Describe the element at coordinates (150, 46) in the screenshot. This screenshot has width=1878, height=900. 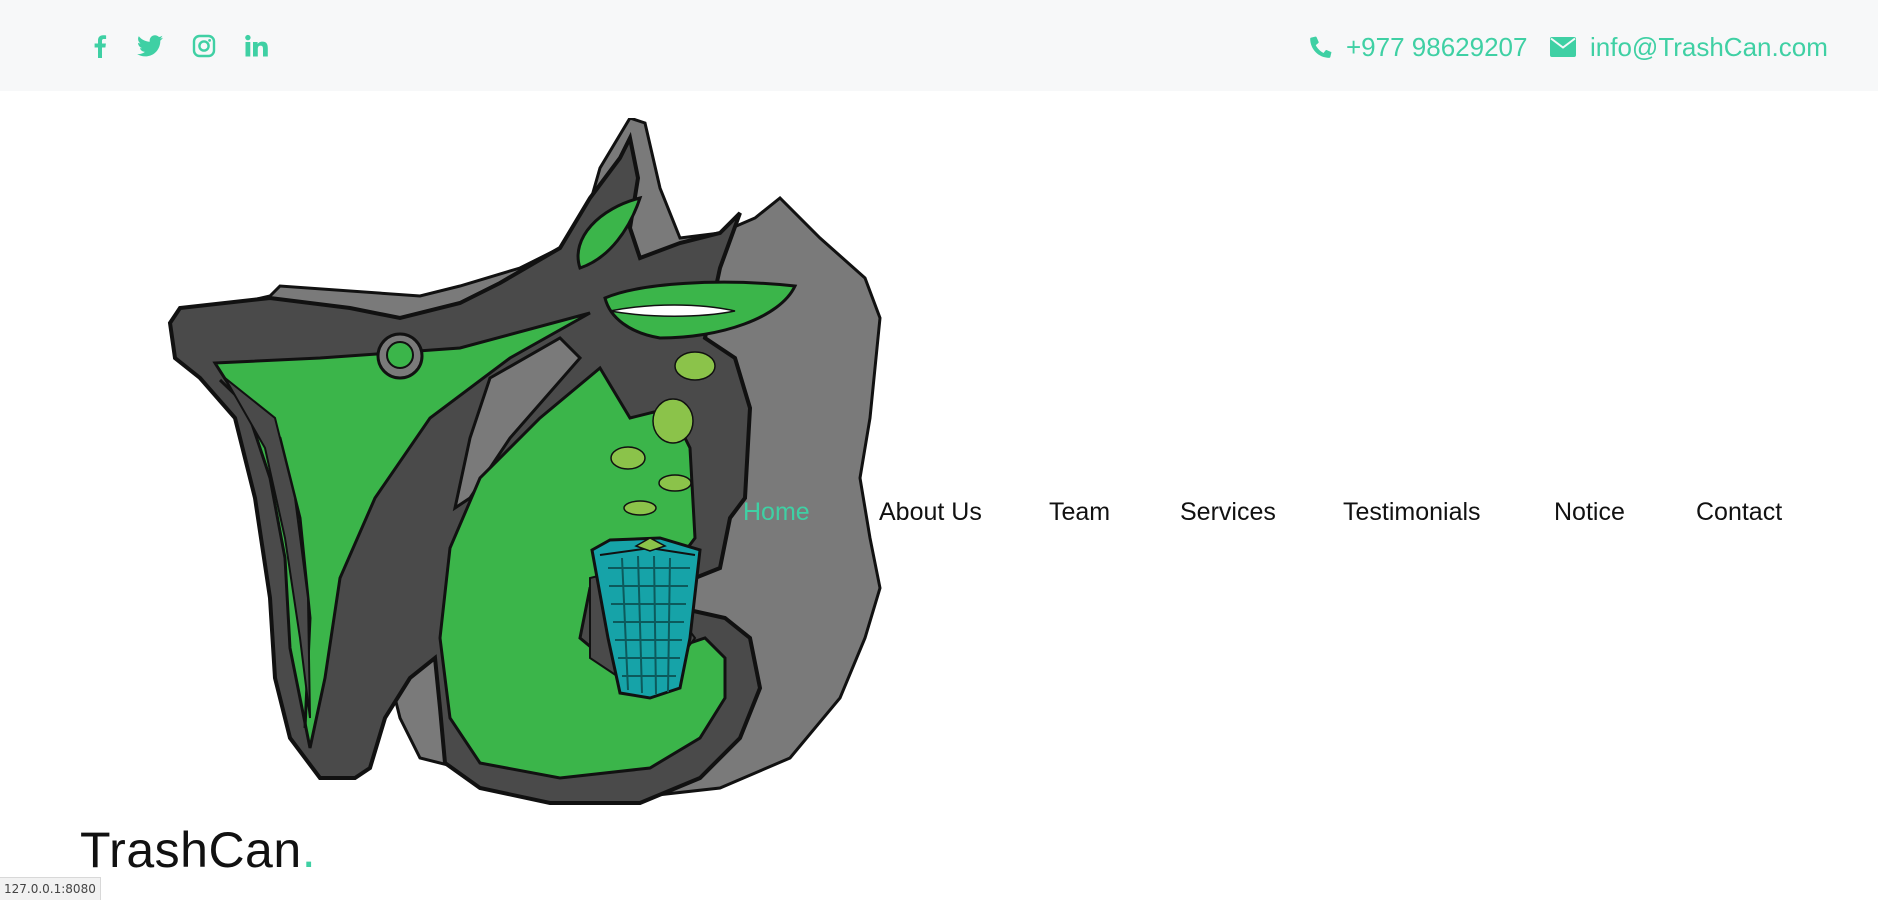
I see `twitter-icon` at that location.